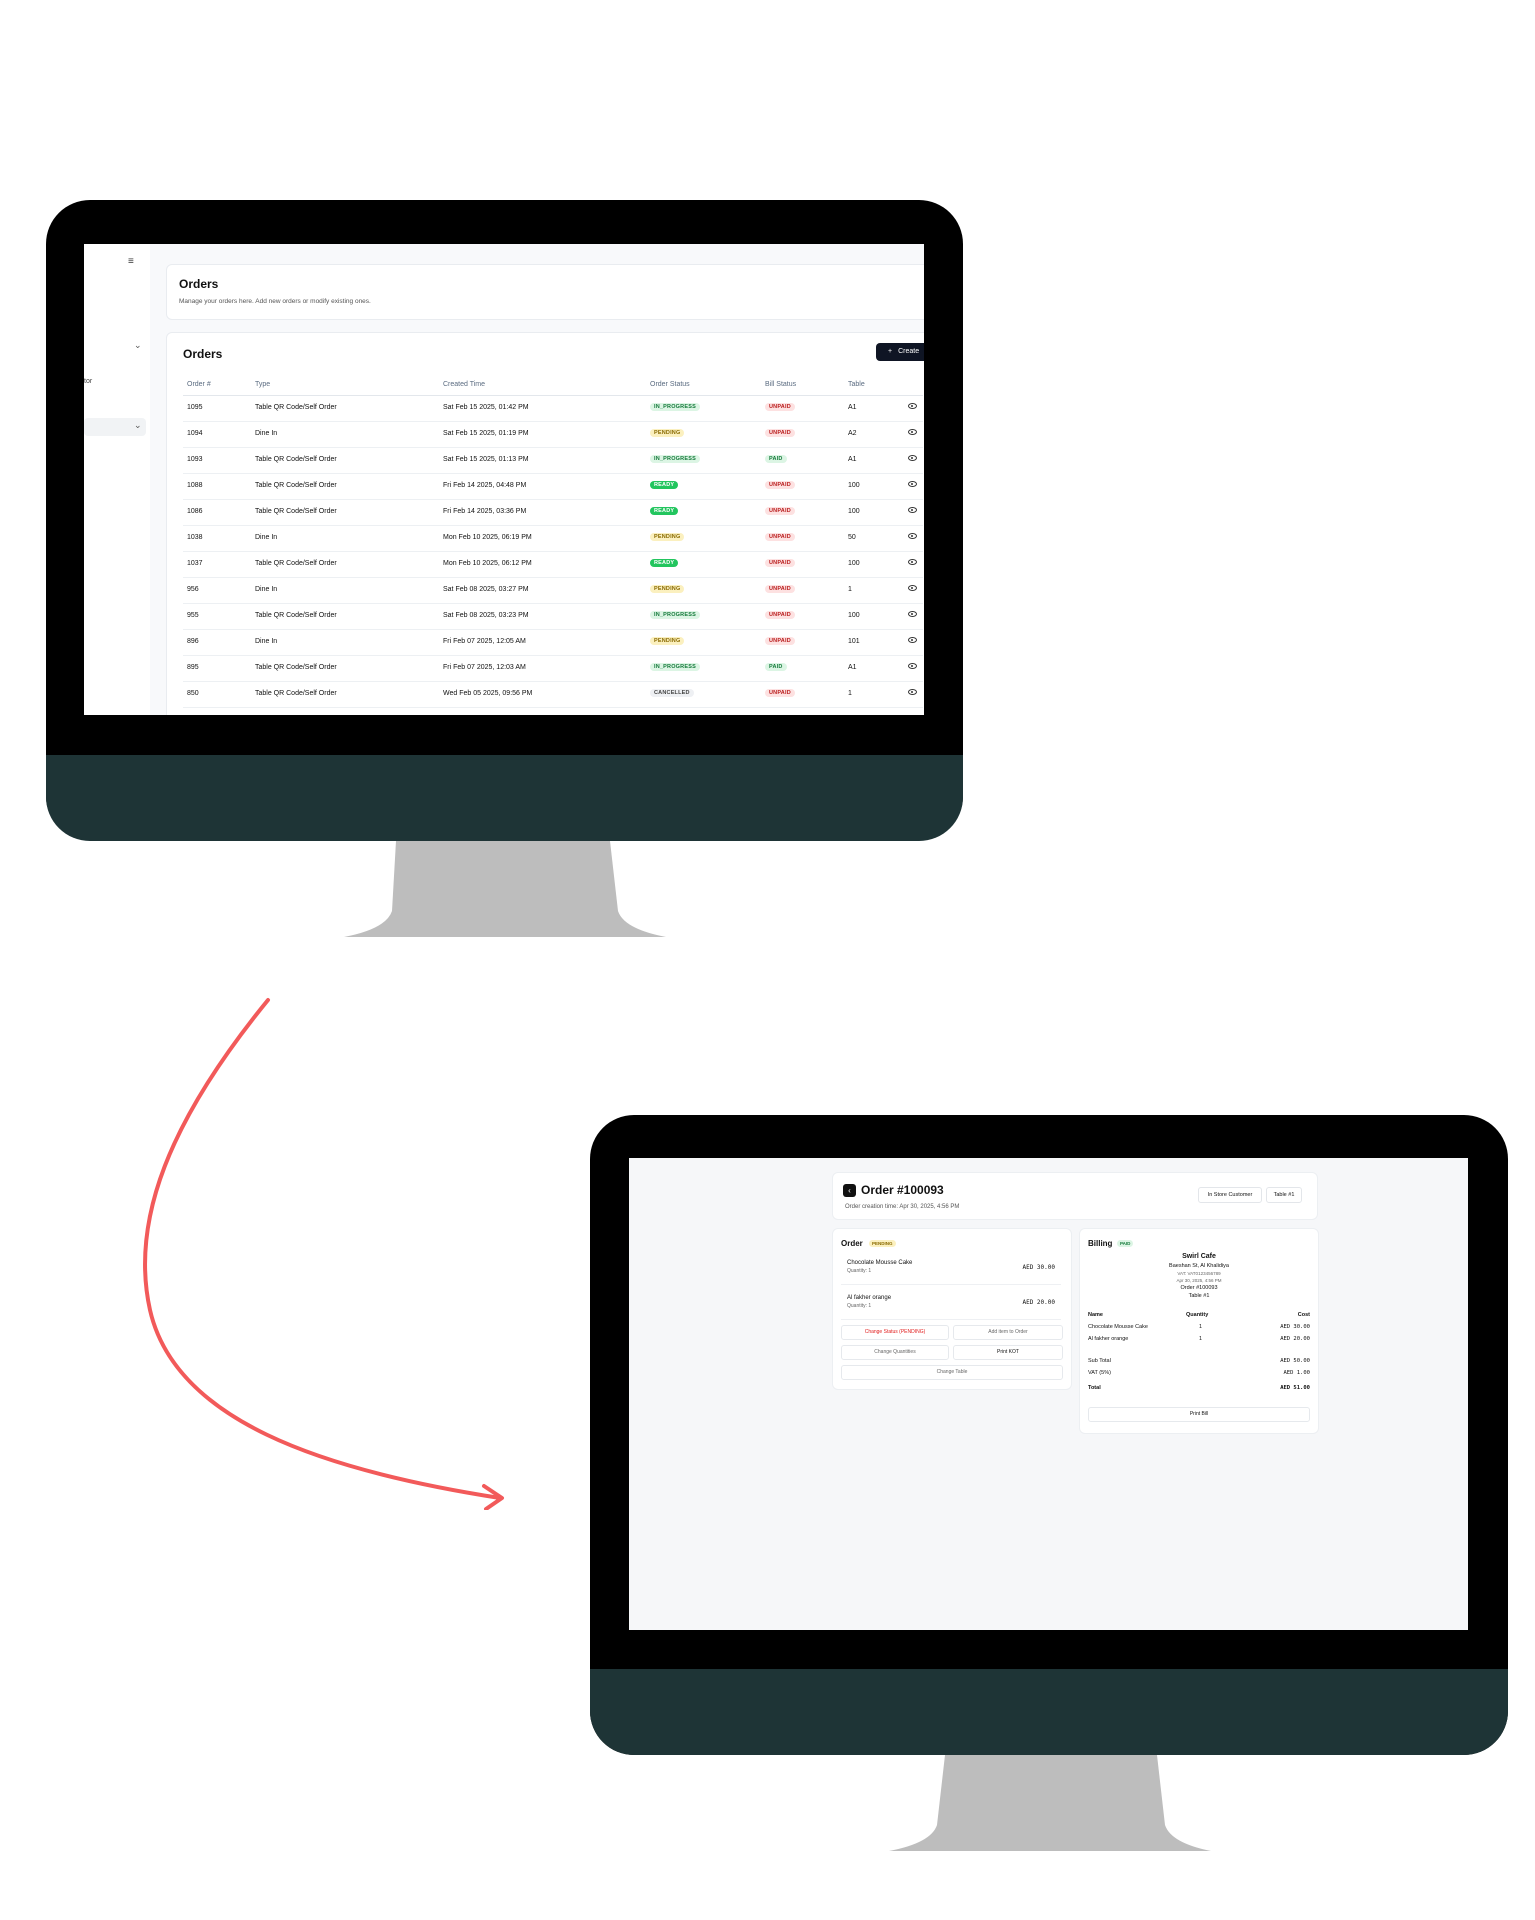 Image resolution: width=1535 pixels, height=1920 pixels. What do you see at coordinates (1038, 1267) in the screenshot?
I see `item-price: AED 30.00` at bounding box center [1038, 1267].